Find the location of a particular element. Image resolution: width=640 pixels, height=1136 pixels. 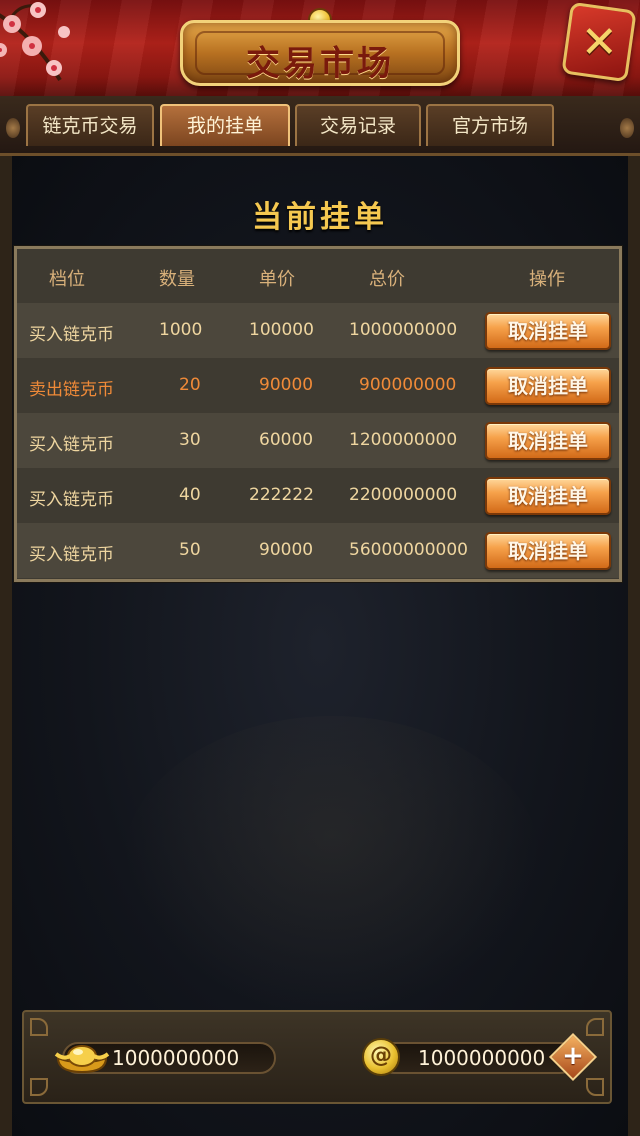

table-row: 买入链克币 40 222222 2200000000 取消挂单 is located at coordinates (318, 495).